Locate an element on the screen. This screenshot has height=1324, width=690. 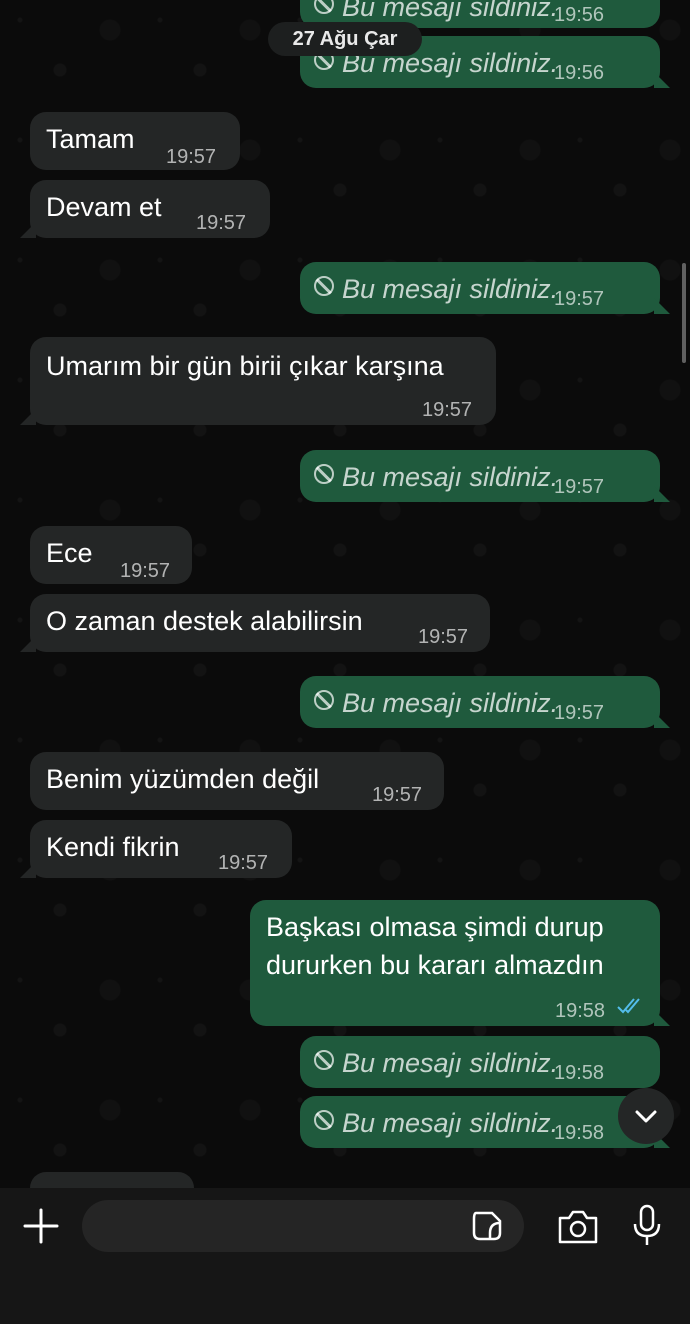
message-text-line: Başkası olmasa şimdi durup is located at coordinates (435, 927).